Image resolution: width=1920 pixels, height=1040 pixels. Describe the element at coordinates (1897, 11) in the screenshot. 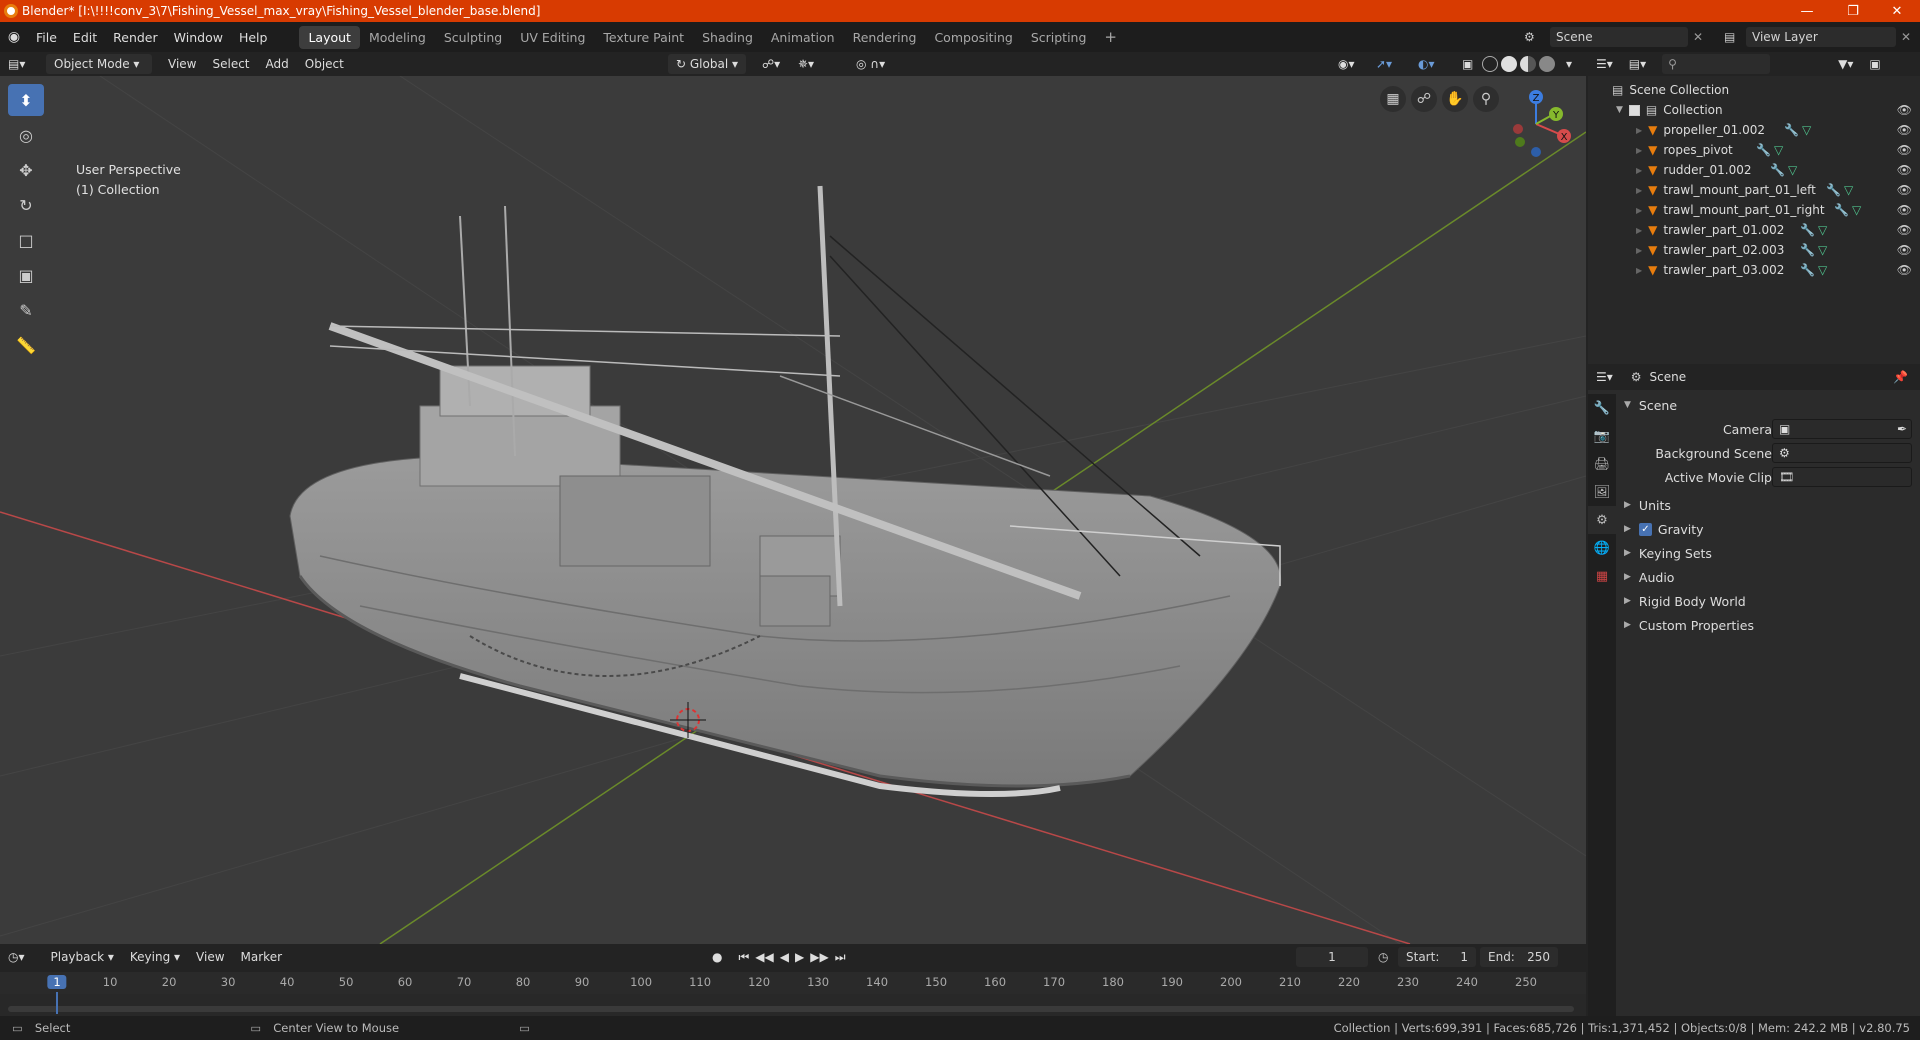

I see `close-window-button: ✕` at that location.